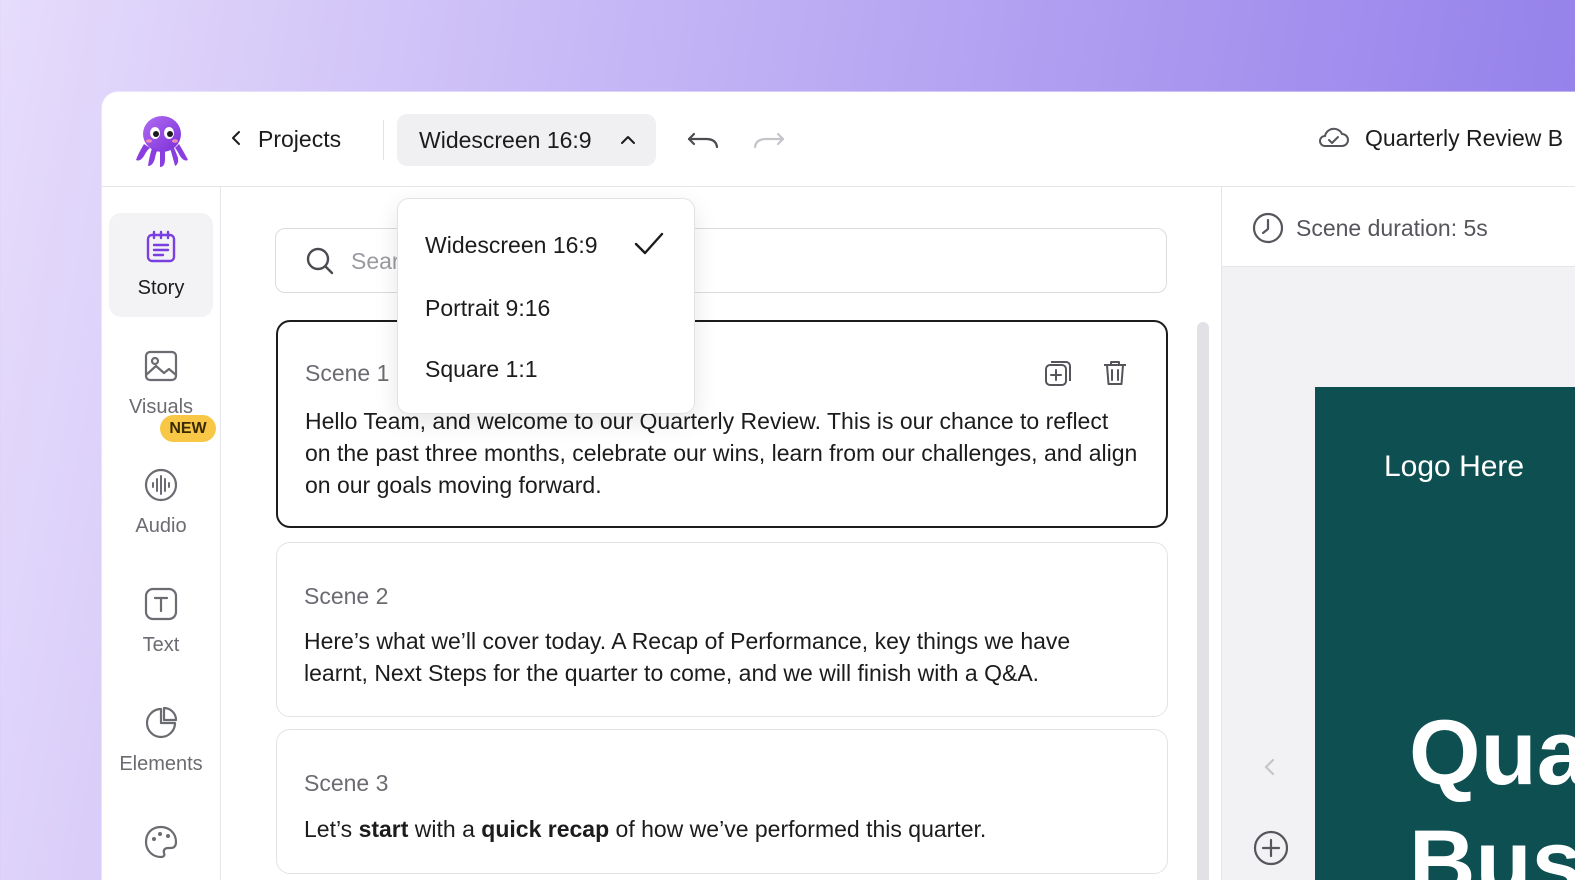  I want to click on slide-headline: Qua, so click(1492, 753).